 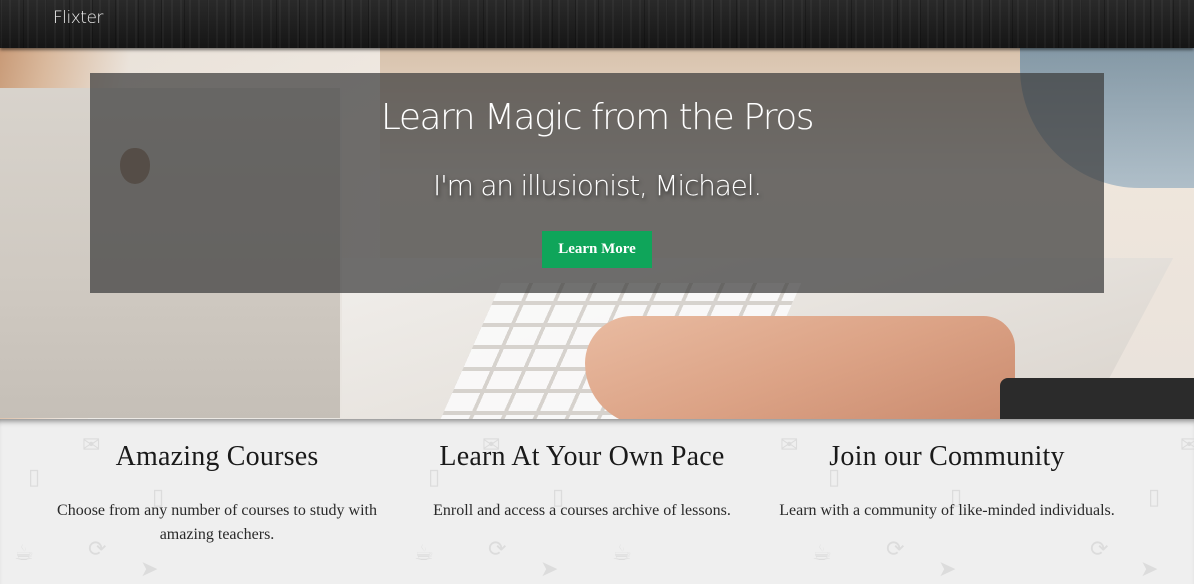 What do you see at coordinates (34, 477) in the screenshot?
I see `phone-icon: ▯` at bounding box center [34, 477].